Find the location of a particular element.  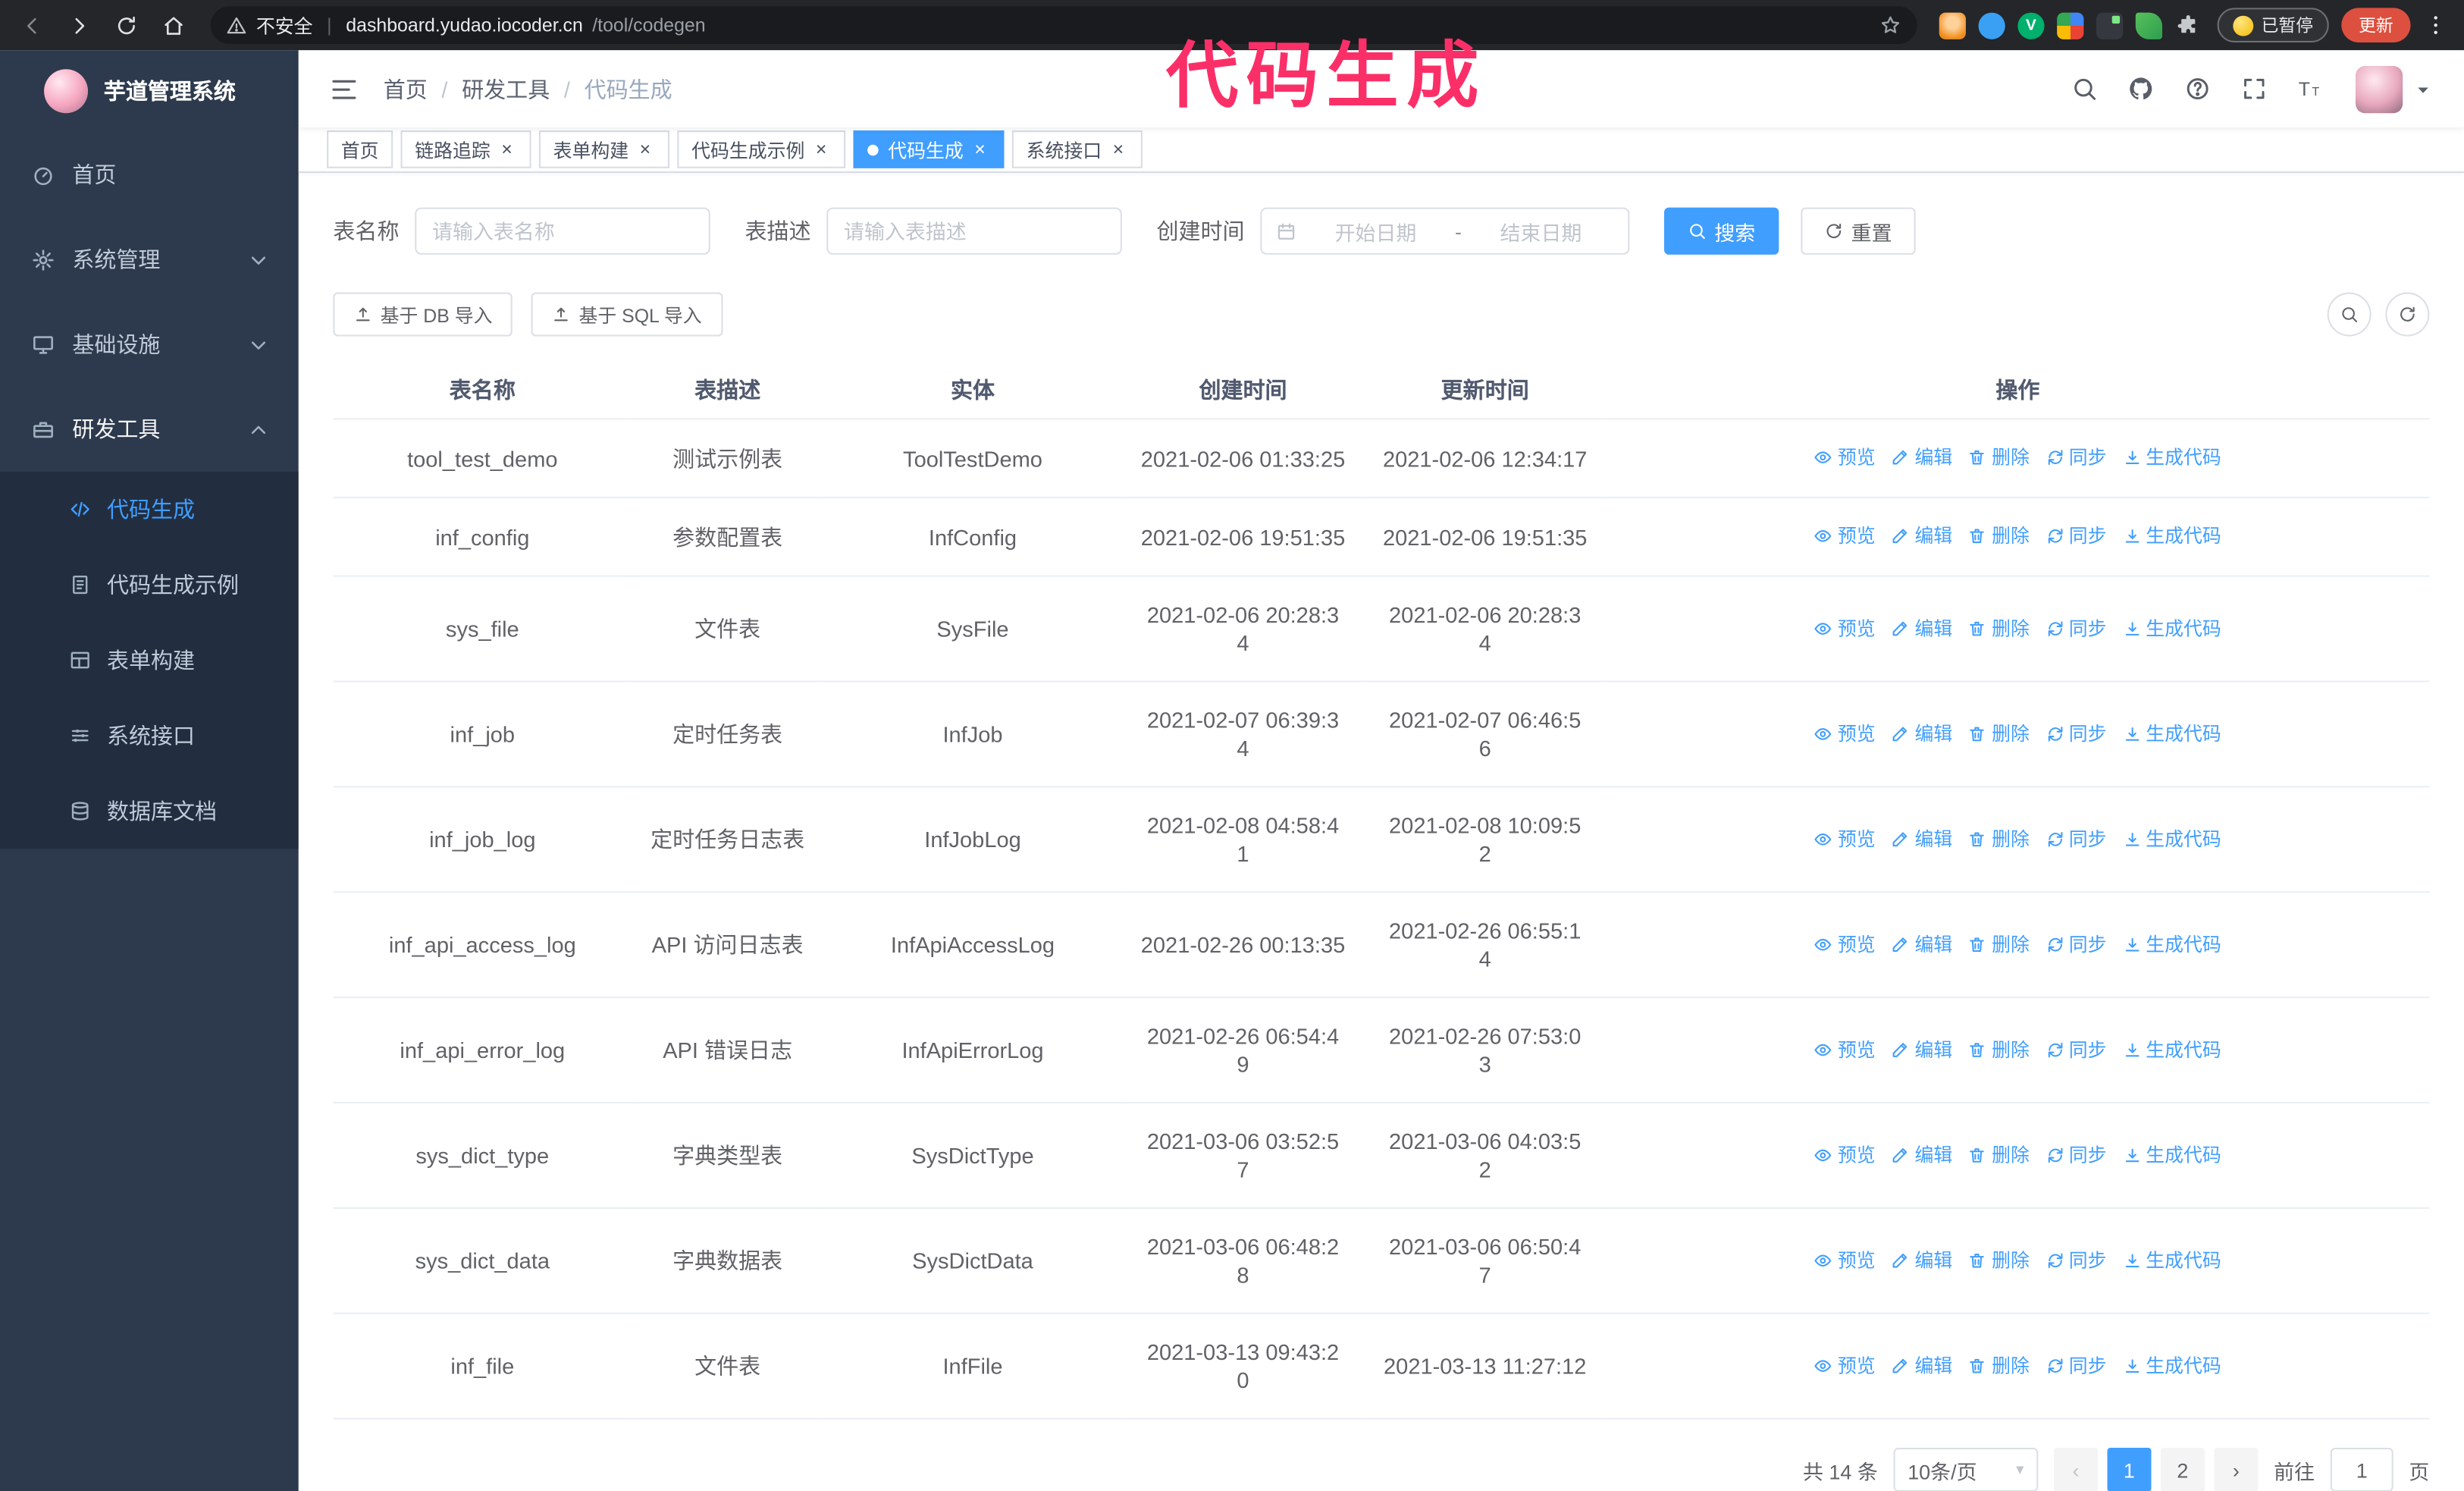

paused-badge: 已暂停 is located at coordinates (2273, 25).